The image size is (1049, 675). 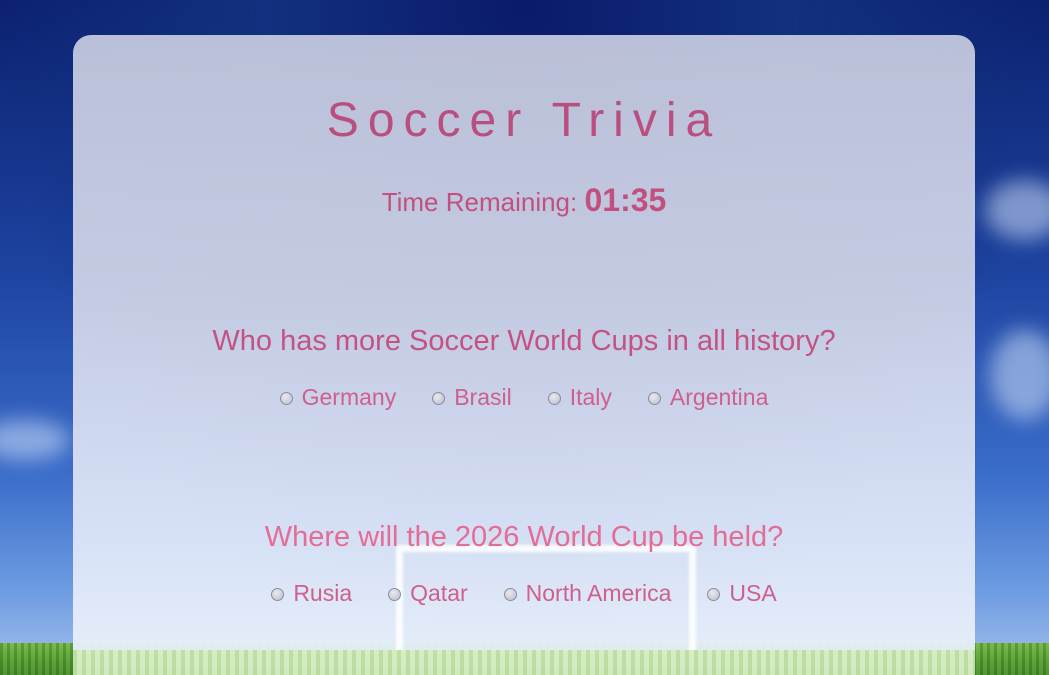 What do you see at coordinates (349, 397) in the screenshot?
I see `option-label: Germany` at bounding box center [349, 397].